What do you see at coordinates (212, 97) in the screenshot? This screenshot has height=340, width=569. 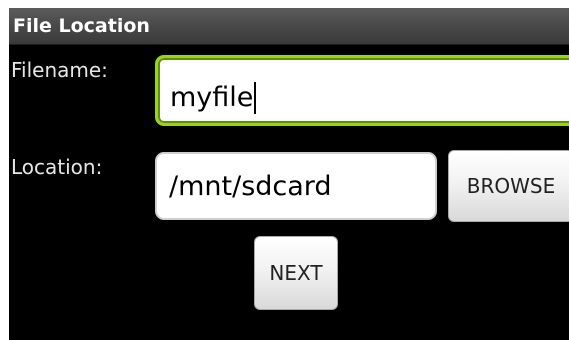 I see `filename-value: myfile` at bounding box center [212, 97].